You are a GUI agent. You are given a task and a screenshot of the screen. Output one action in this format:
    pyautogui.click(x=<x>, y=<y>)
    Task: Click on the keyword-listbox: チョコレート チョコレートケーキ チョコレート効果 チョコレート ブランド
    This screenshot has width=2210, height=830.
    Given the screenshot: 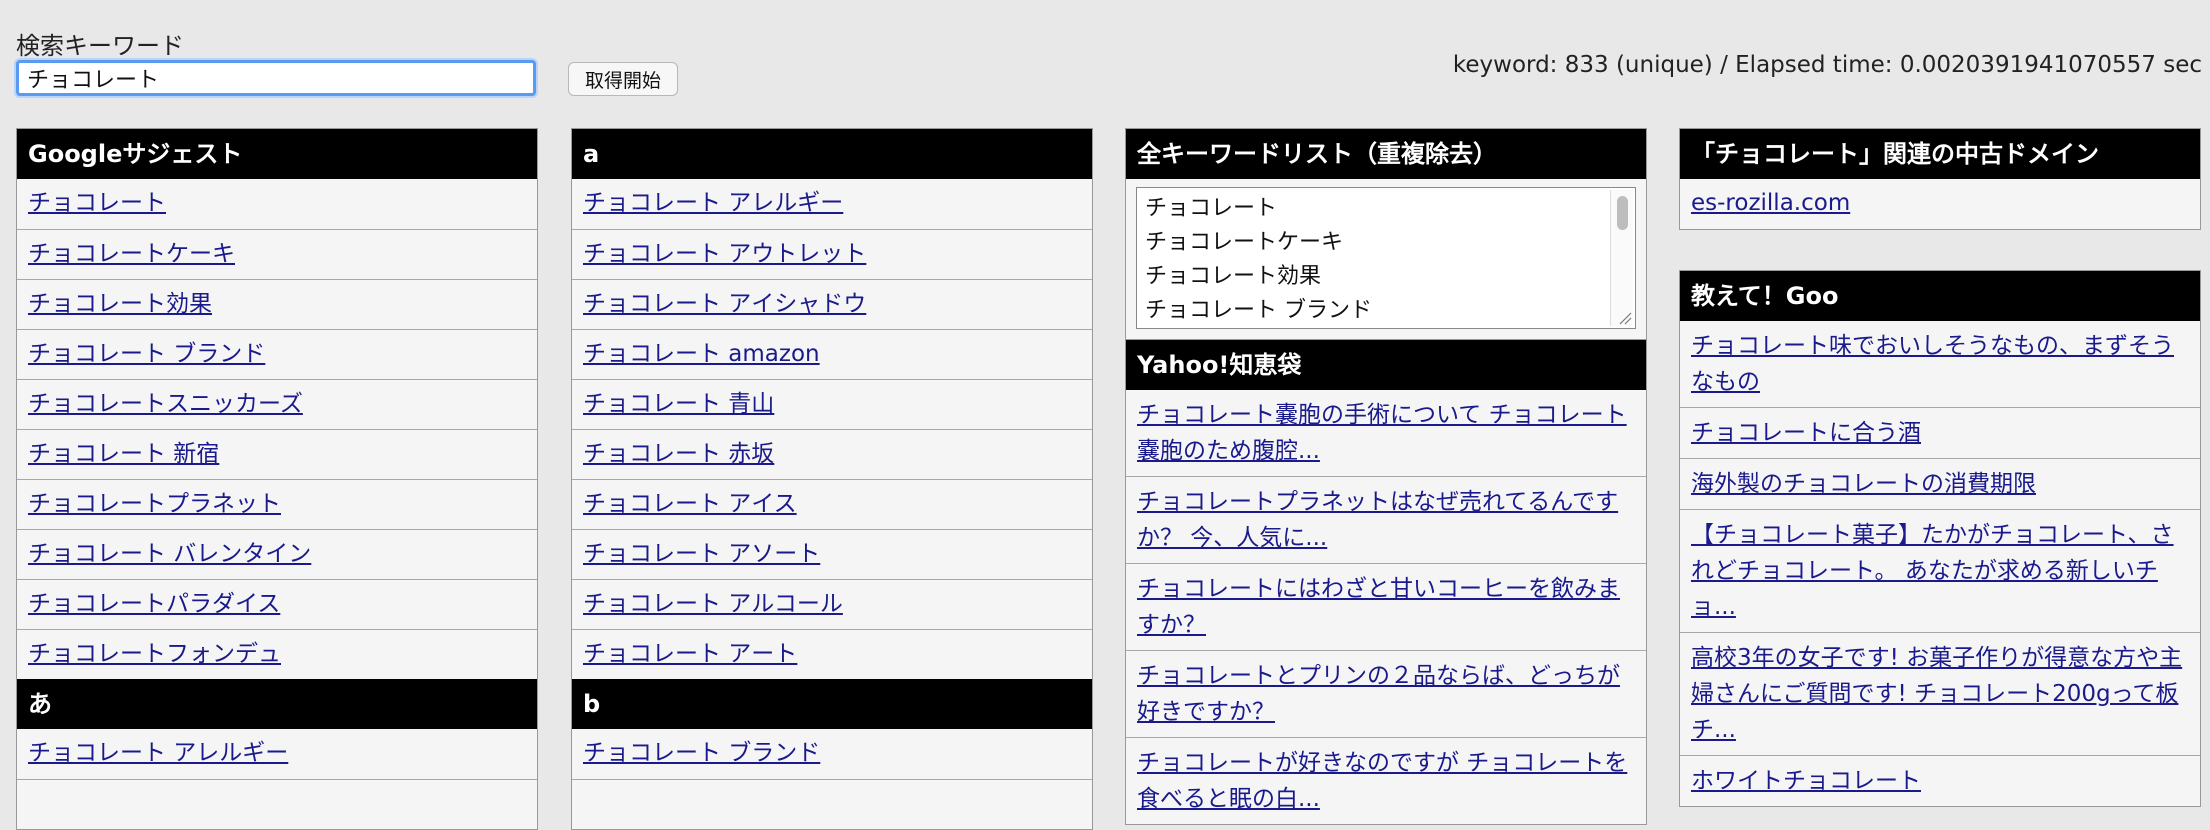 What is the action you would take?
    pyautogui.click(x=1386, y=258)
    